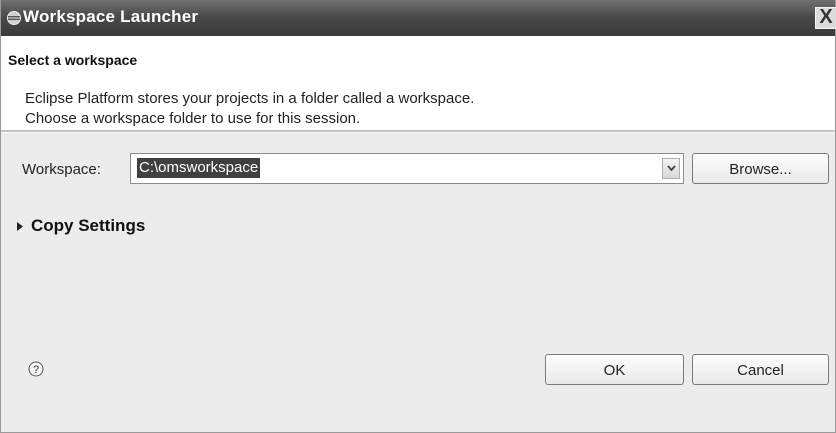 This screenshot has height=433, width=836. Describe the element at coordinates (20, 226) in the screenshot. I see `triangle-right-icon` at that location.